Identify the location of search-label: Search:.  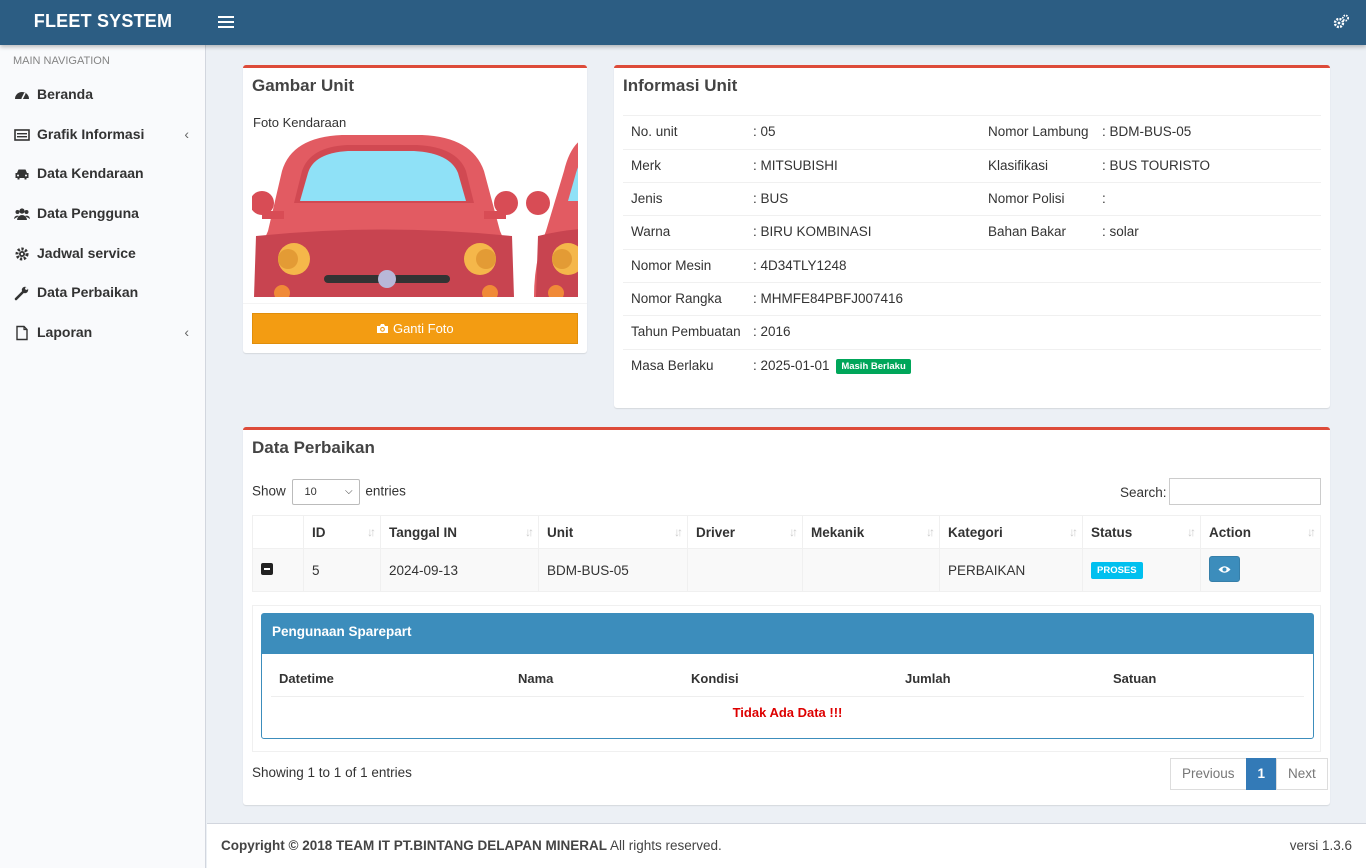
(1143, 492).